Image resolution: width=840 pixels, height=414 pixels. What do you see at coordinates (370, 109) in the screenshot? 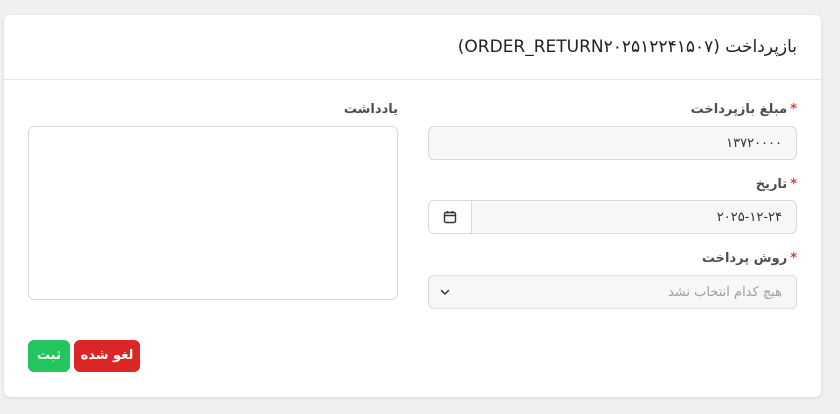
I see `note-label: یادداشت` at bounding box center [370, 109].